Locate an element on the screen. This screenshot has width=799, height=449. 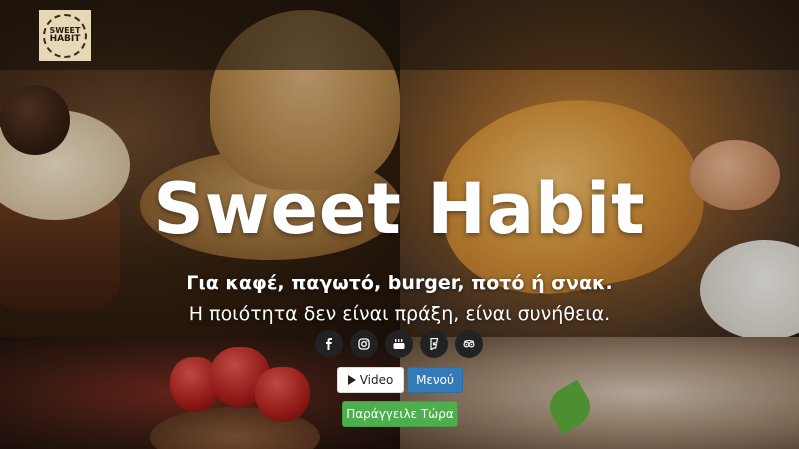
tripadvisor-link is located at coordinates (469, 344).